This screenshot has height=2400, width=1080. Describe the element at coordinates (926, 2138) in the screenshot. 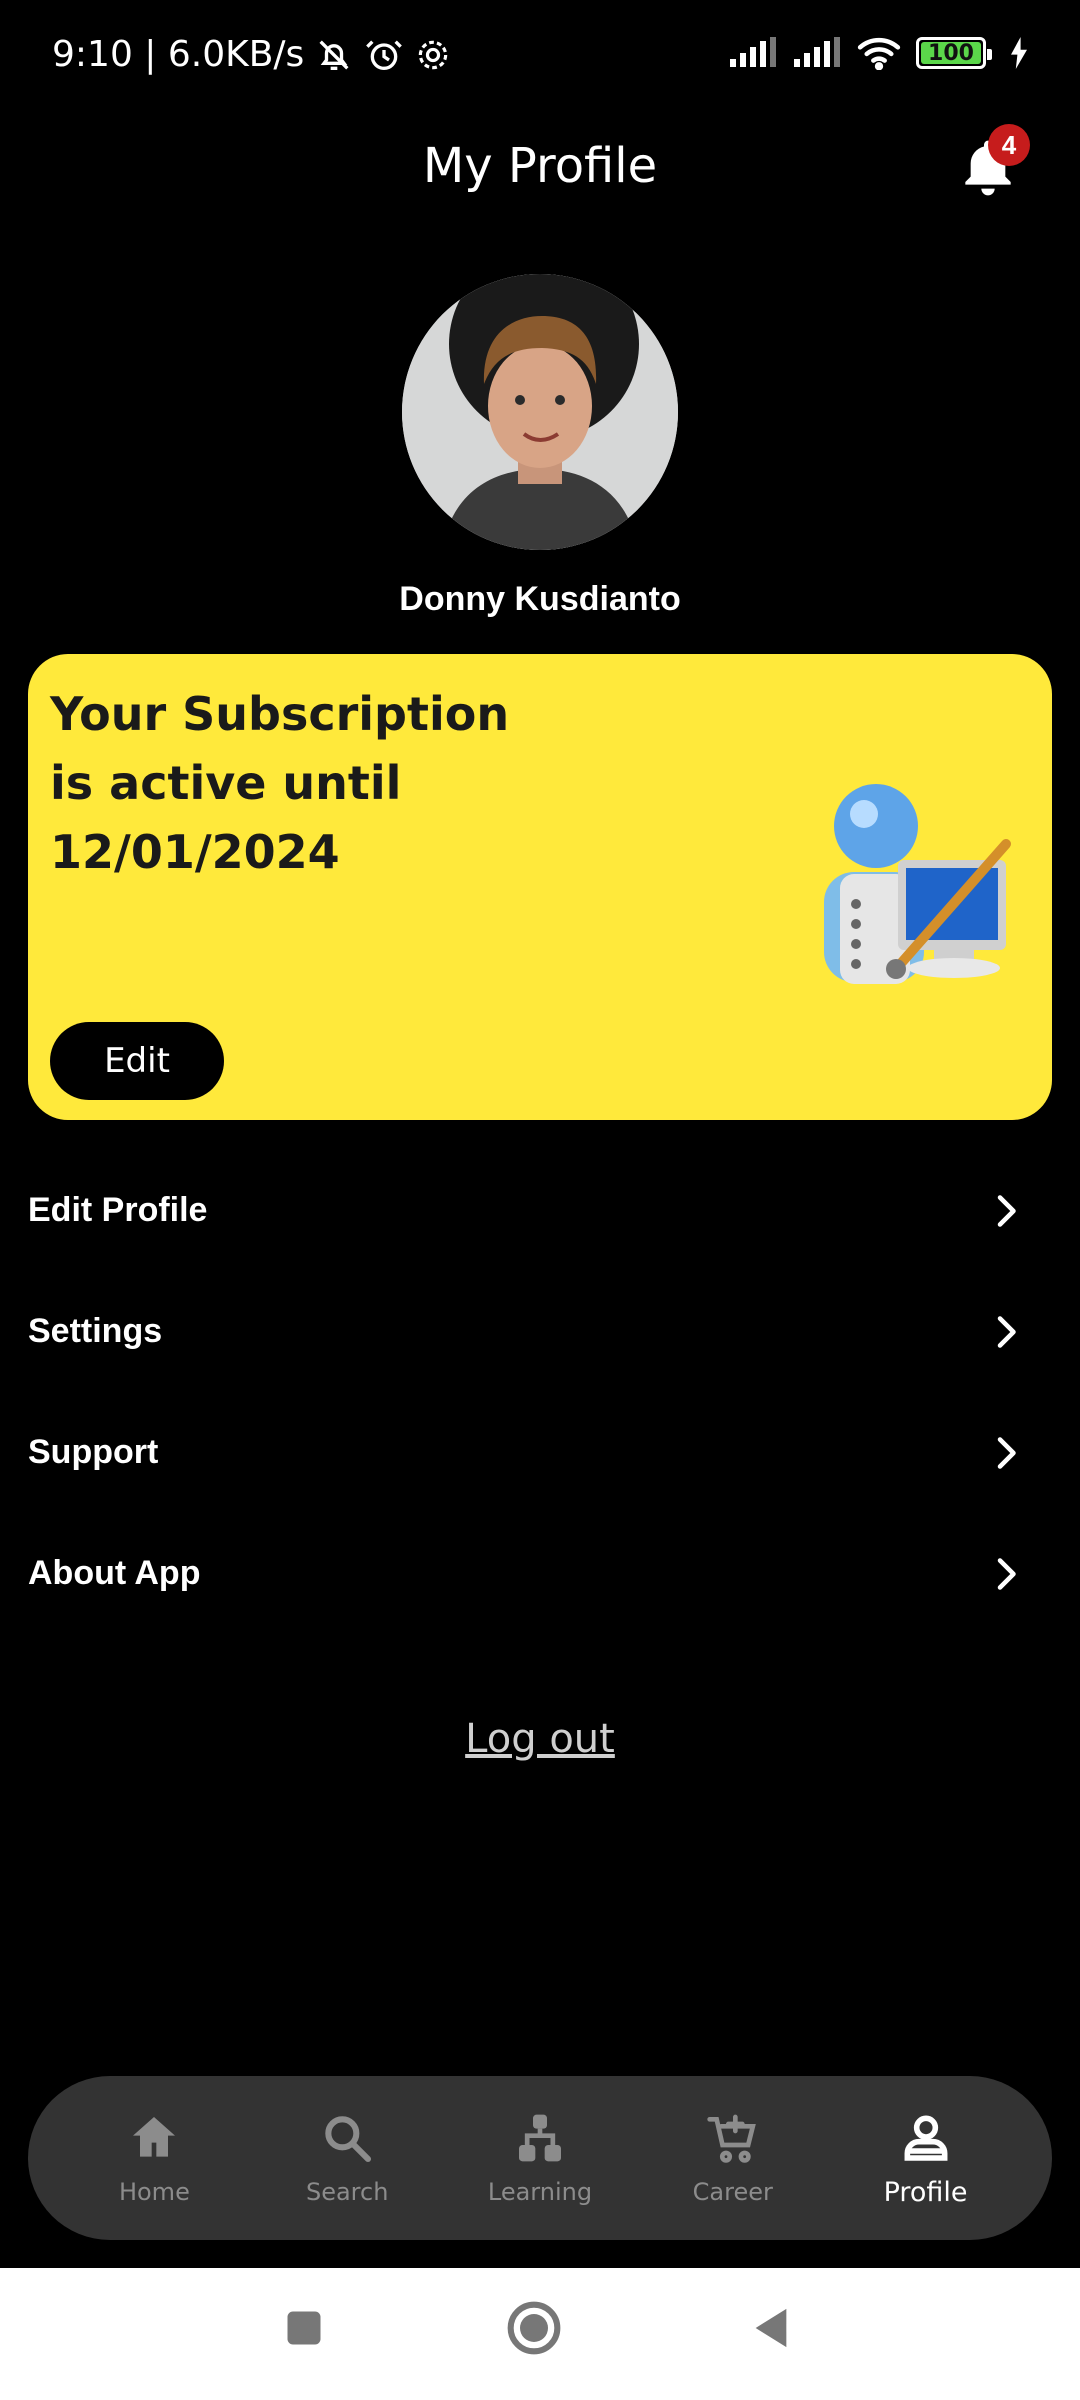

I see `person-icon` at that location.